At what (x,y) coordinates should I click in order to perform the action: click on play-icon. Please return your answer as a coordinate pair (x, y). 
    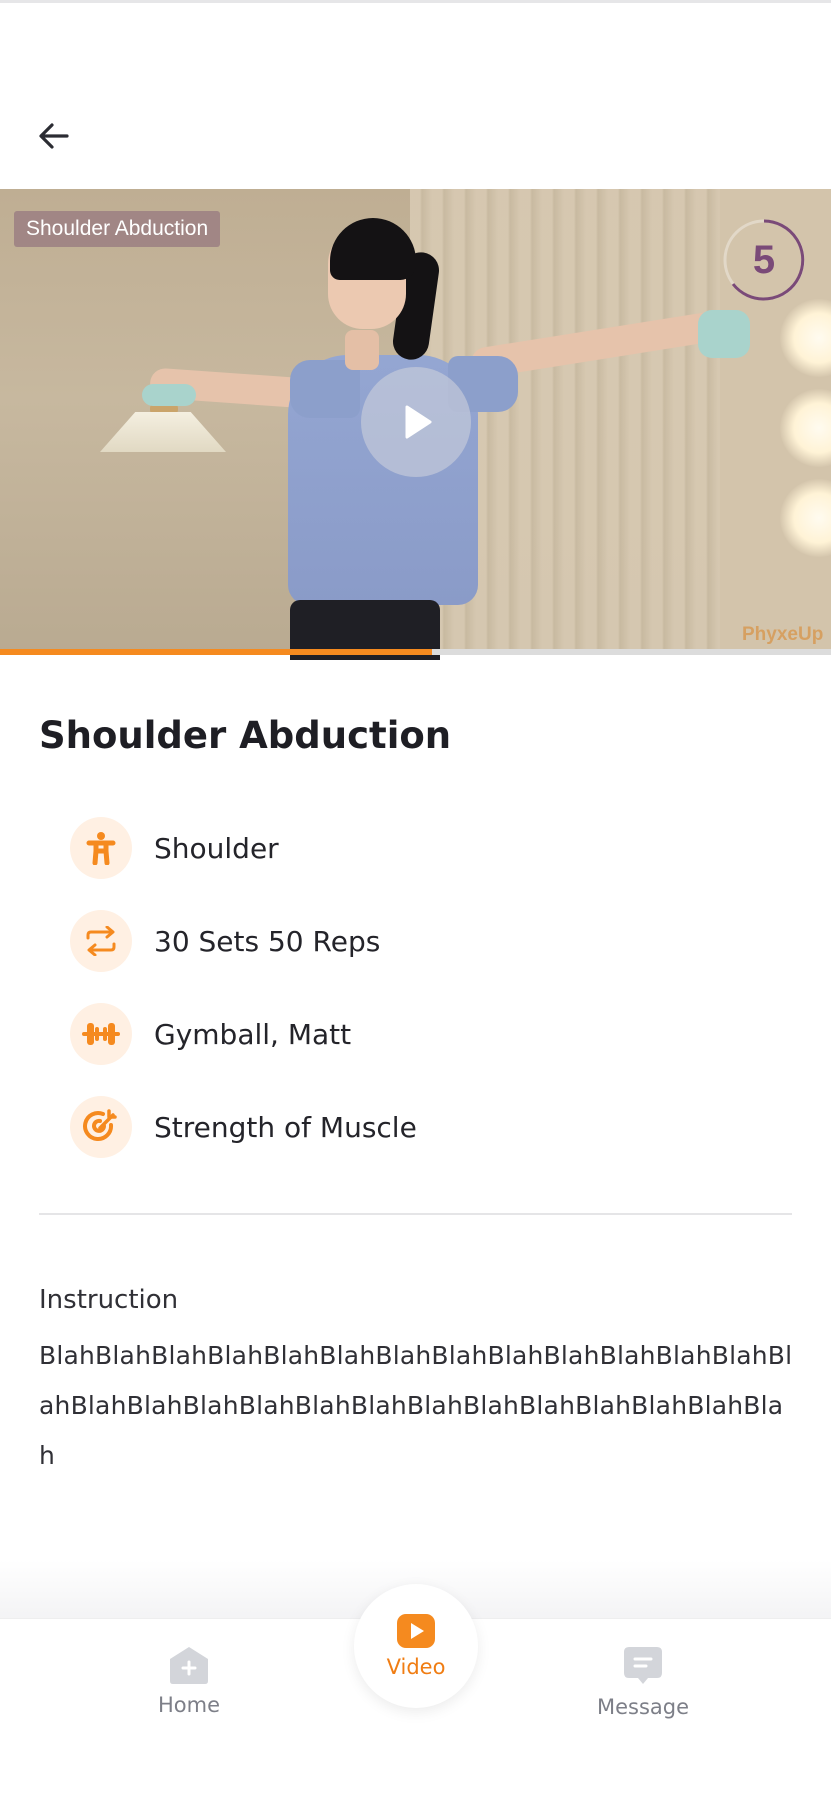
    Looking at the image, I should click on (418, 422).